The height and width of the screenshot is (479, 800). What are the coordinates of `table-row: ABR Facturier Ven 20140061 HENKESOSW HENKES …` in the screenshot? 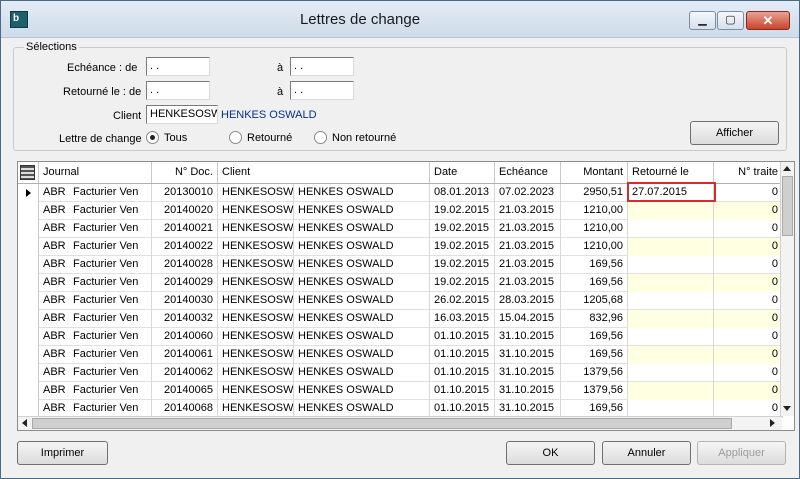 It's located at (400, 355).